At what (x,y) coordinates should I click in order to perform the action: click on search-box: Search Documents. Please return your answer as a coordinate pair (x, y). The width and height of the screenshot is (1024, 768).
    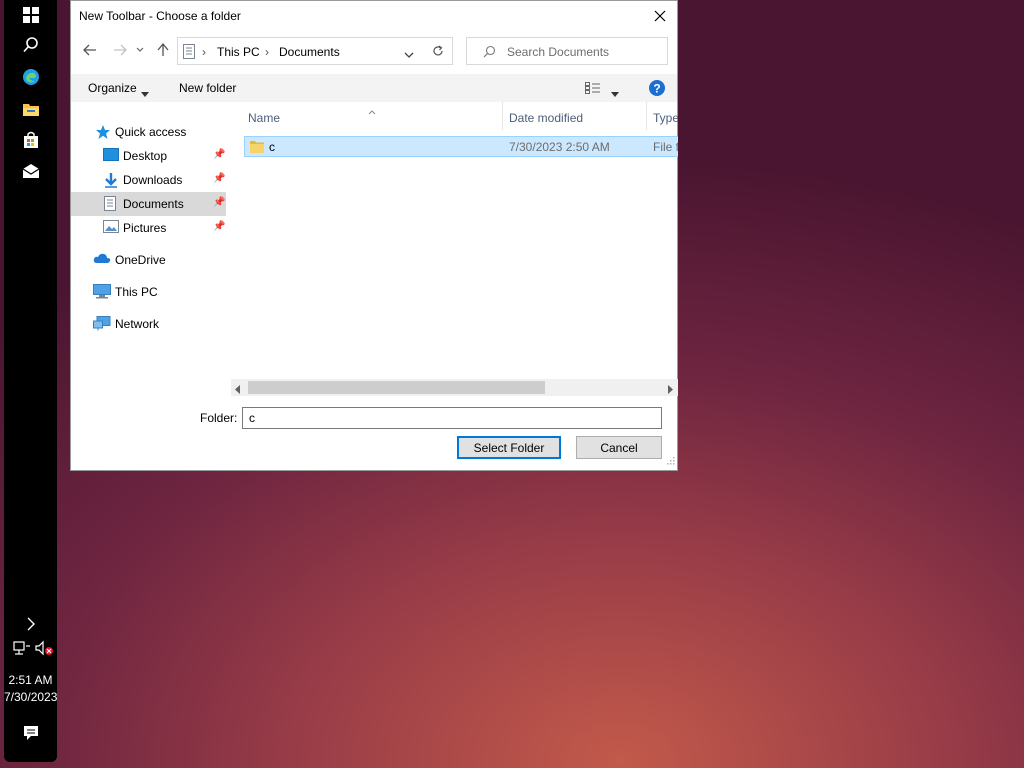
    Looking at the image, I should click on (567, 51).